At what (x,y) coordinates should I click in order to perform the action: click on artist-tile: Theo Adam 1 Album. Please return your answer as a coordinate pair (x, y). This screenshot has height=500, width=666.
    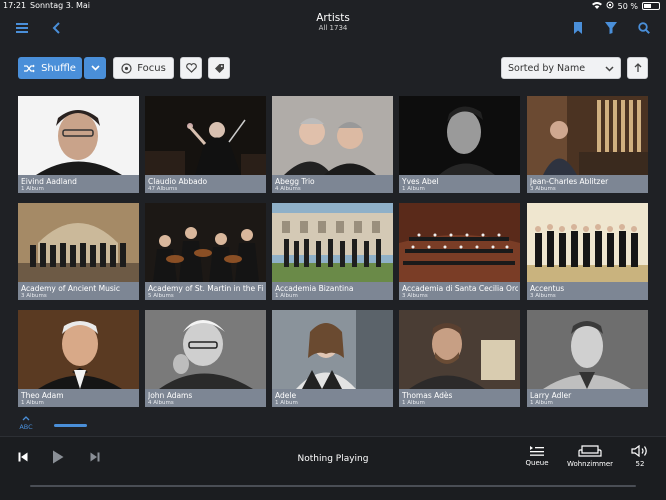
    Looking at the image, I should click on (78, 358).